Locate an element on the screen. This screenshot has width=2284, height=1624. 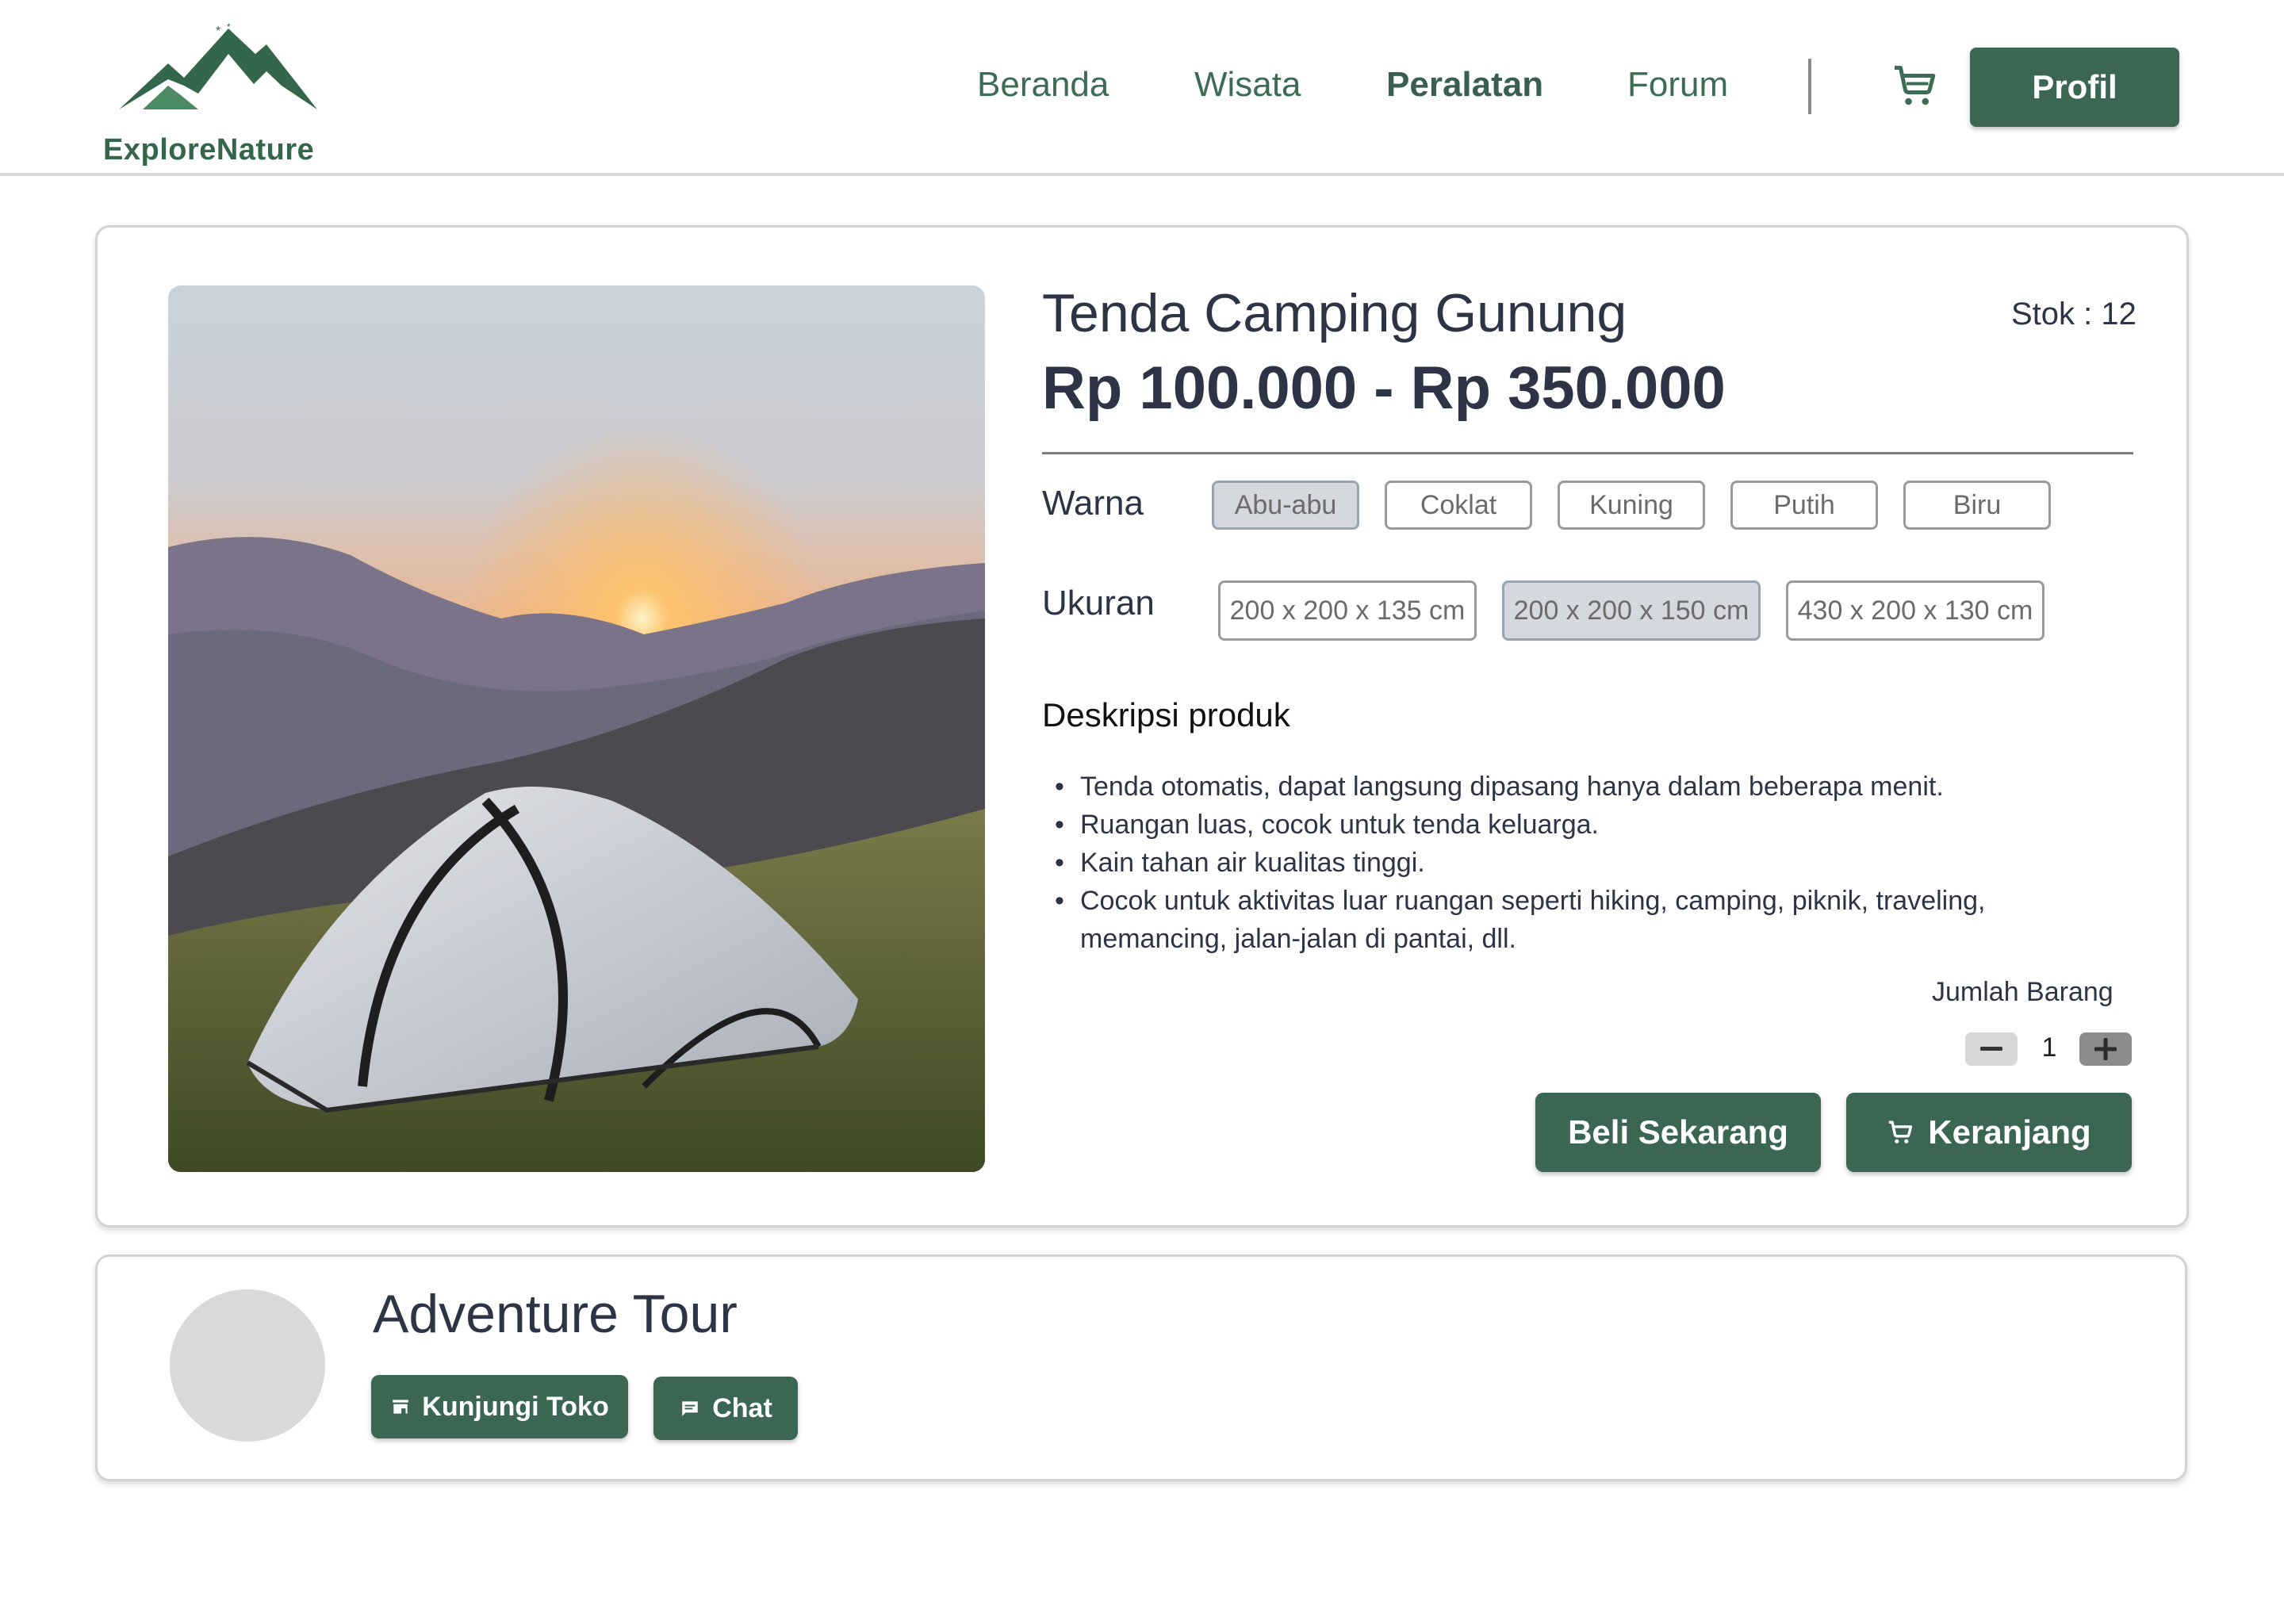
buy-now-button: Beli Sekarang is located at coordinates (1678, 1132).